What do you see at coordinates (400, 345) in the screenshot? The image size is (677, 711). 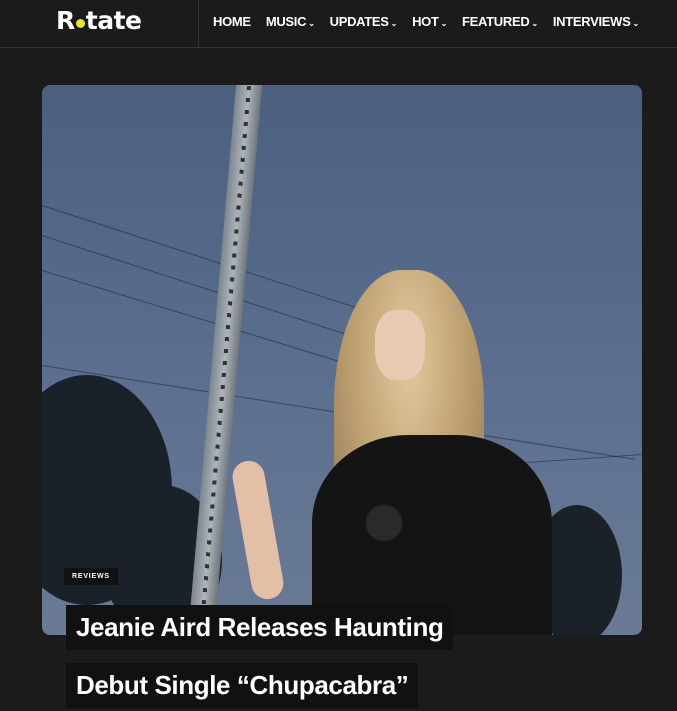 I see `woman-face` at bounding box center [400, 345].